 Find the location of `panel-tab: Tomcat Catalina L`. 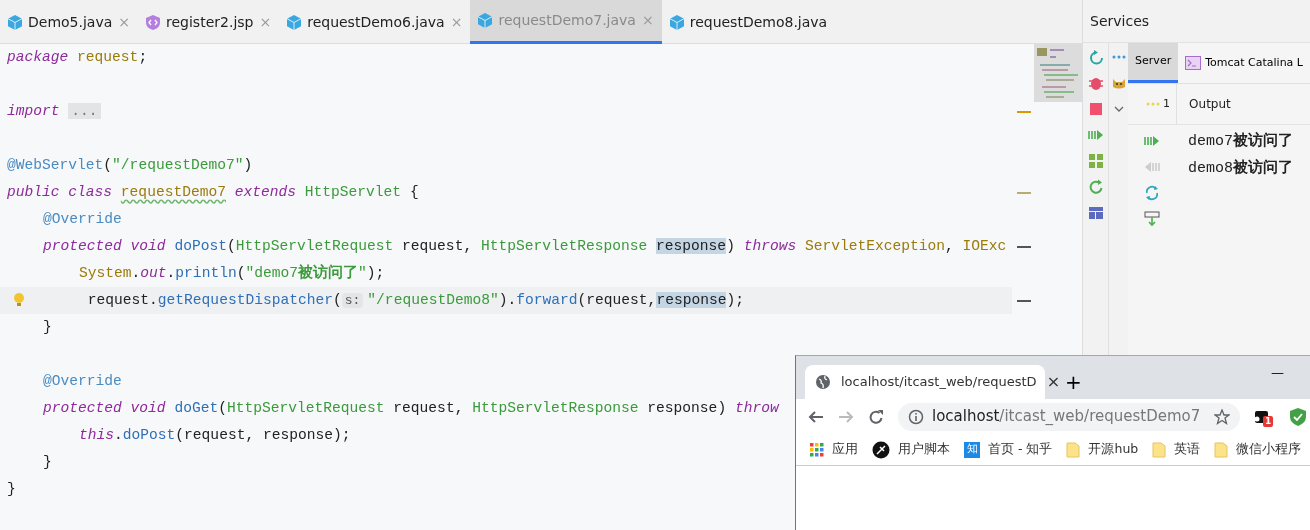

panel-tab: Tomcat Catalina L is located at coordinates (1244, 63).